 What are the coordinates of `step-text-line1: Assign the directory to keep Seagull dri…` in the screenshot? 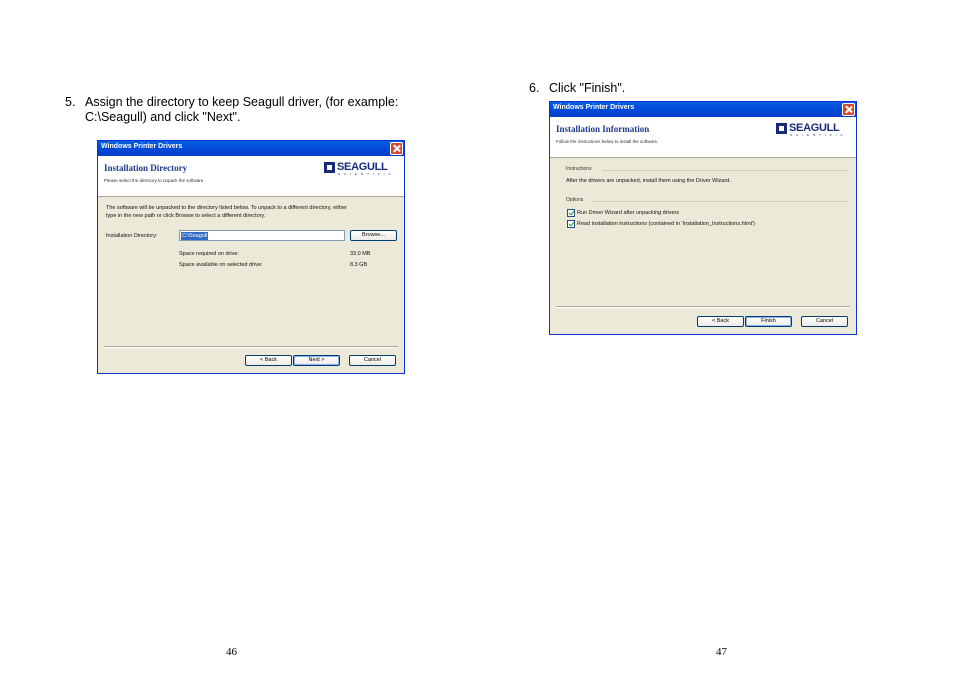 It's located at (242, 102).